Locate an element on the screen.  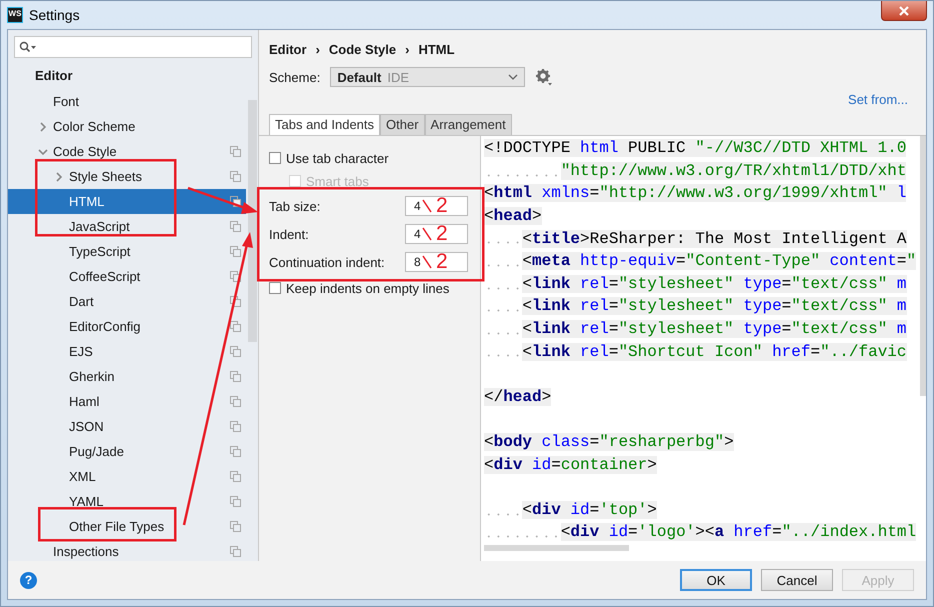
search-icon is located at coordinates (28, 47).